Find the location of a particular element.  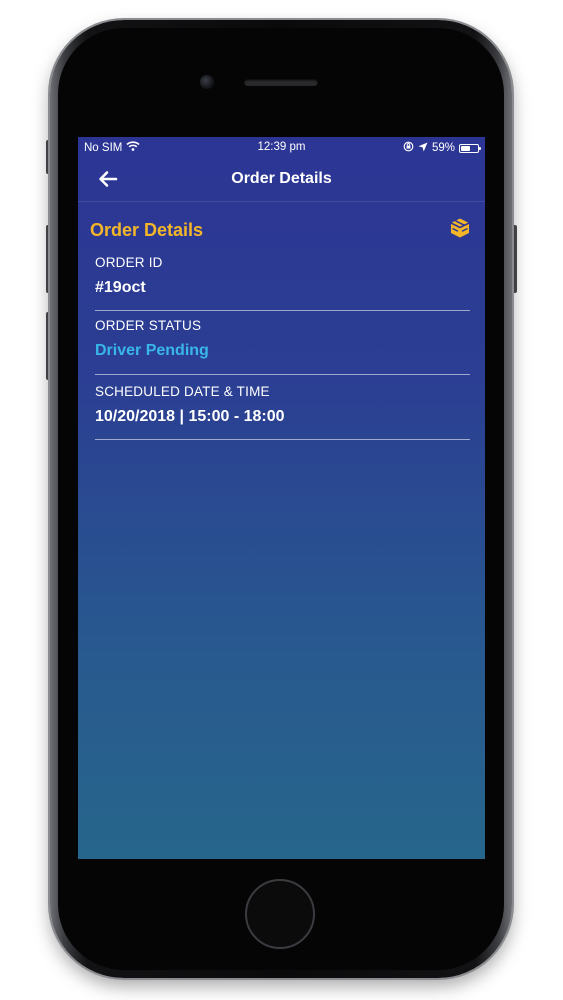

nav-bar: Order Details is located at coordinates (281, 179).